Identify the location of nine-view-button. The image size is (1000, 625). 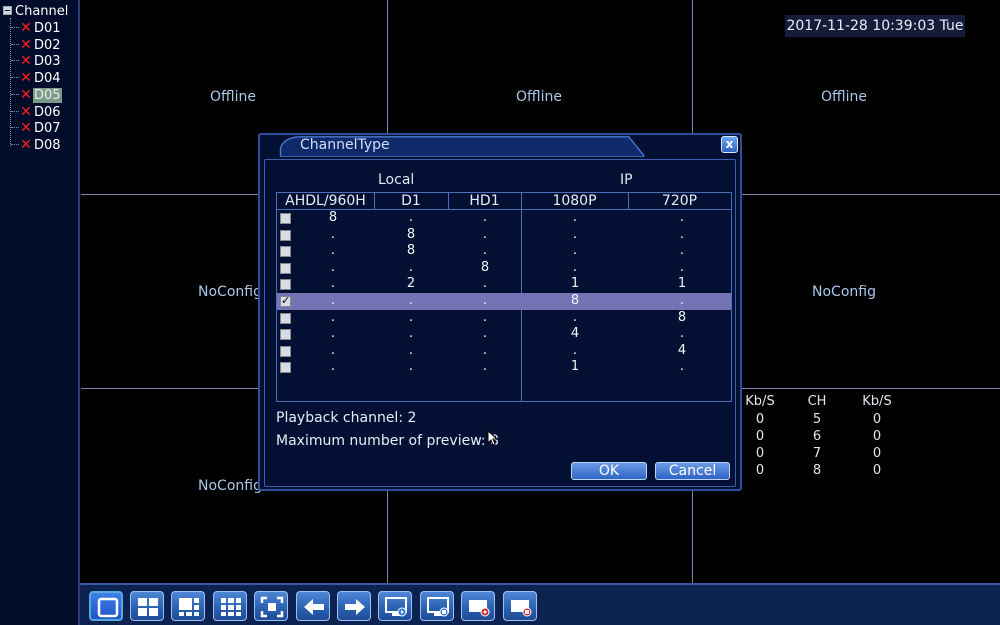
(230, 606).